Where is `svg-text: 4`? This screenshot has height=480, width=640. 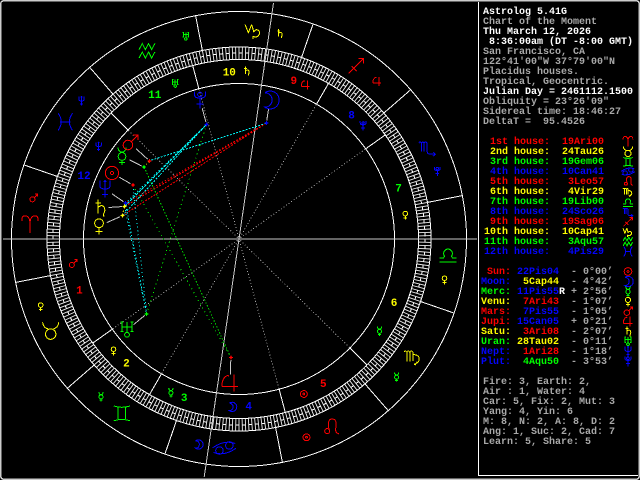
svg-text: 4 is located at coordinates (248, 408).